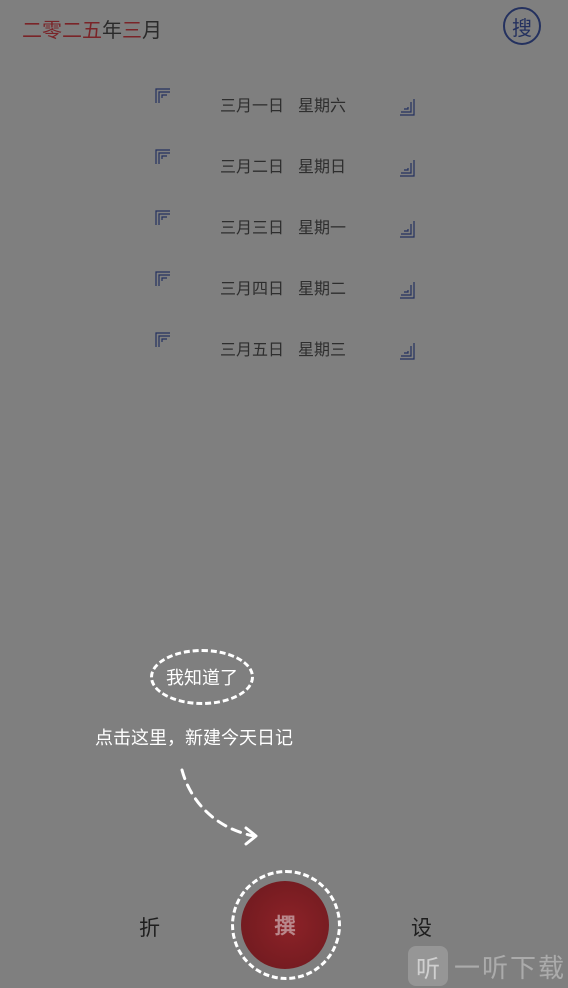 Image resolution: width=568 pixels, height=988 pixels. I want to click on got-it-button: 我知道了, so click(202, 677).